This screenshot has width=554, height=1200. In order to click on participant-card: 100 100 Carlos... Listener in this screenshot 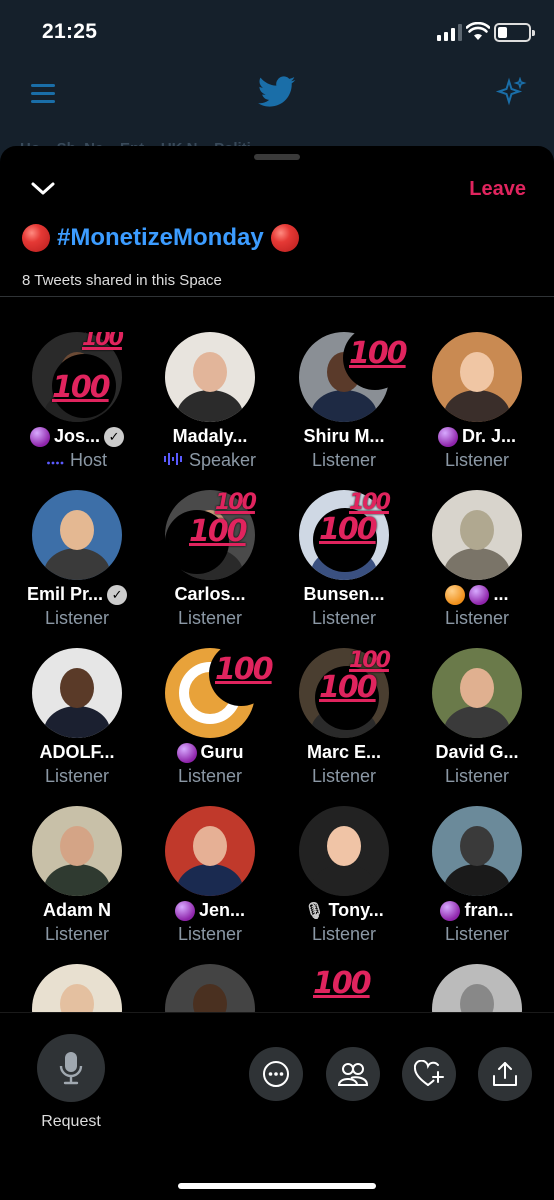, I will do `click(210, 565)`.